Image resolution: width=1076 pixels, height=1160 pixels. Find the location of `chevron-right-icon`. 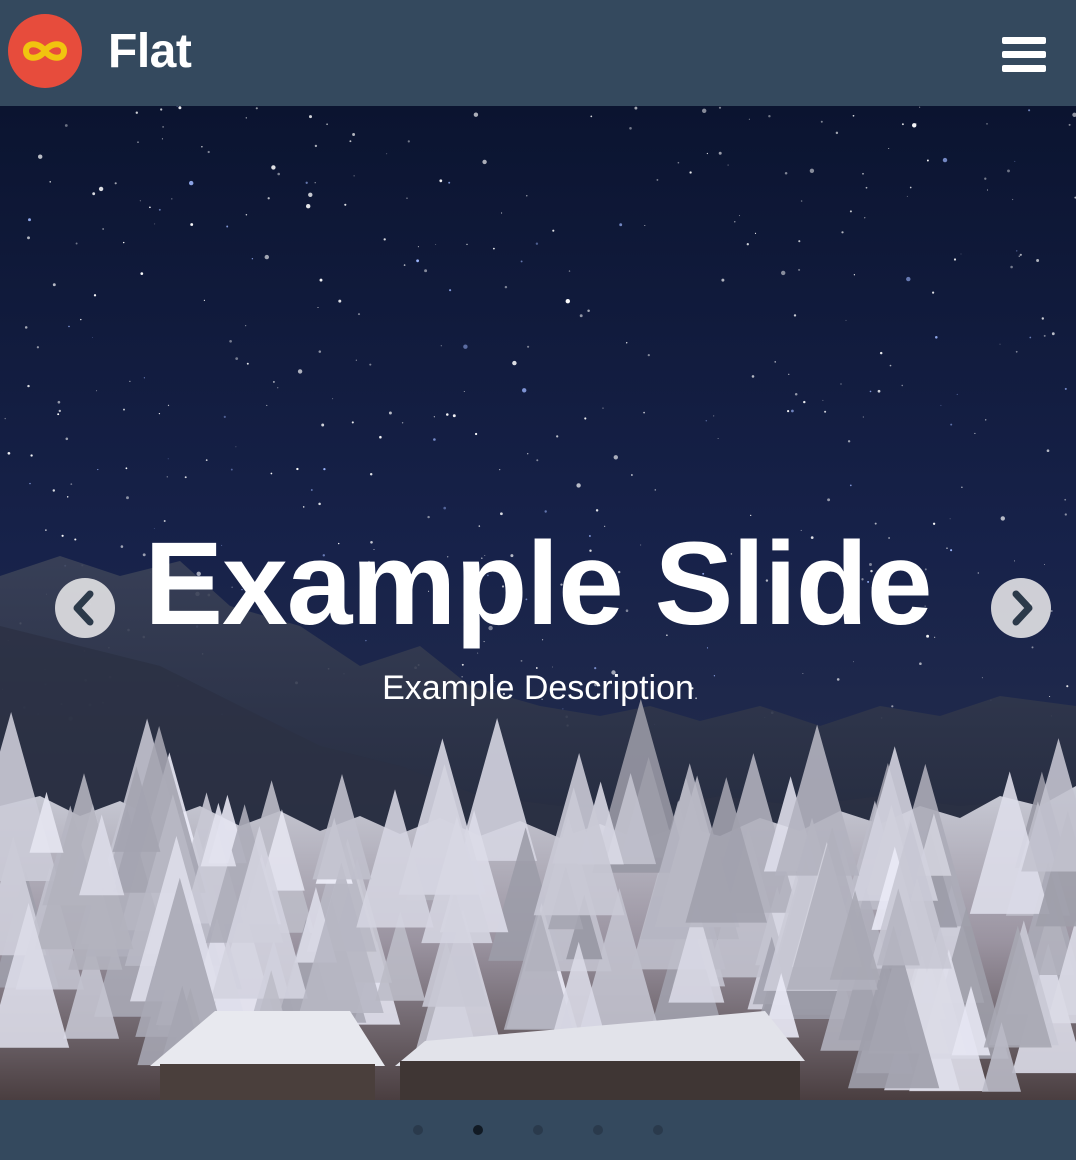

chevron-right-icon is located at coordinates (1022, 608).